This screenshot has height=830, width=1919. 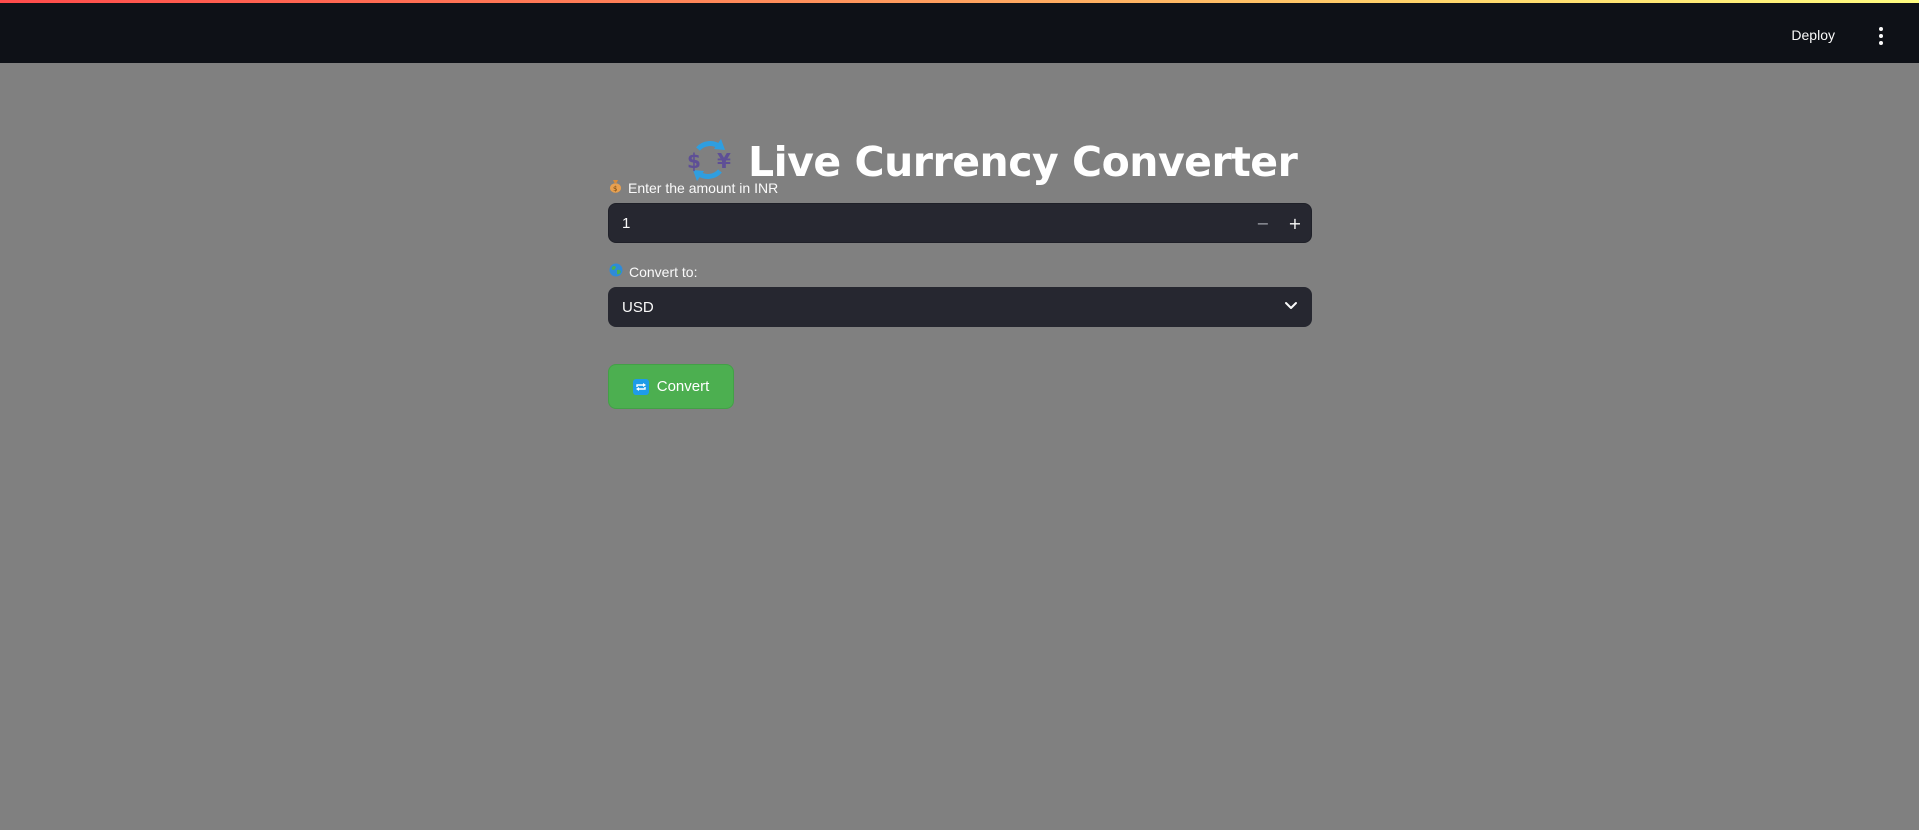 What do you see at coordinates (1023, 162) in the screenshot?
I see `title-text: Live Currency Converter` at bounding box center [1023, 162].